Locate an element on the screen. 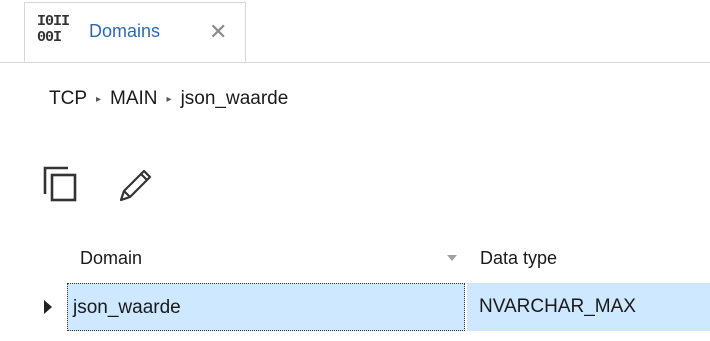 This screenshot has width=710, height=341. breadcrumb: TCP ▸ MAIN ▸ json_waarde is located at coordinates (168, 99).